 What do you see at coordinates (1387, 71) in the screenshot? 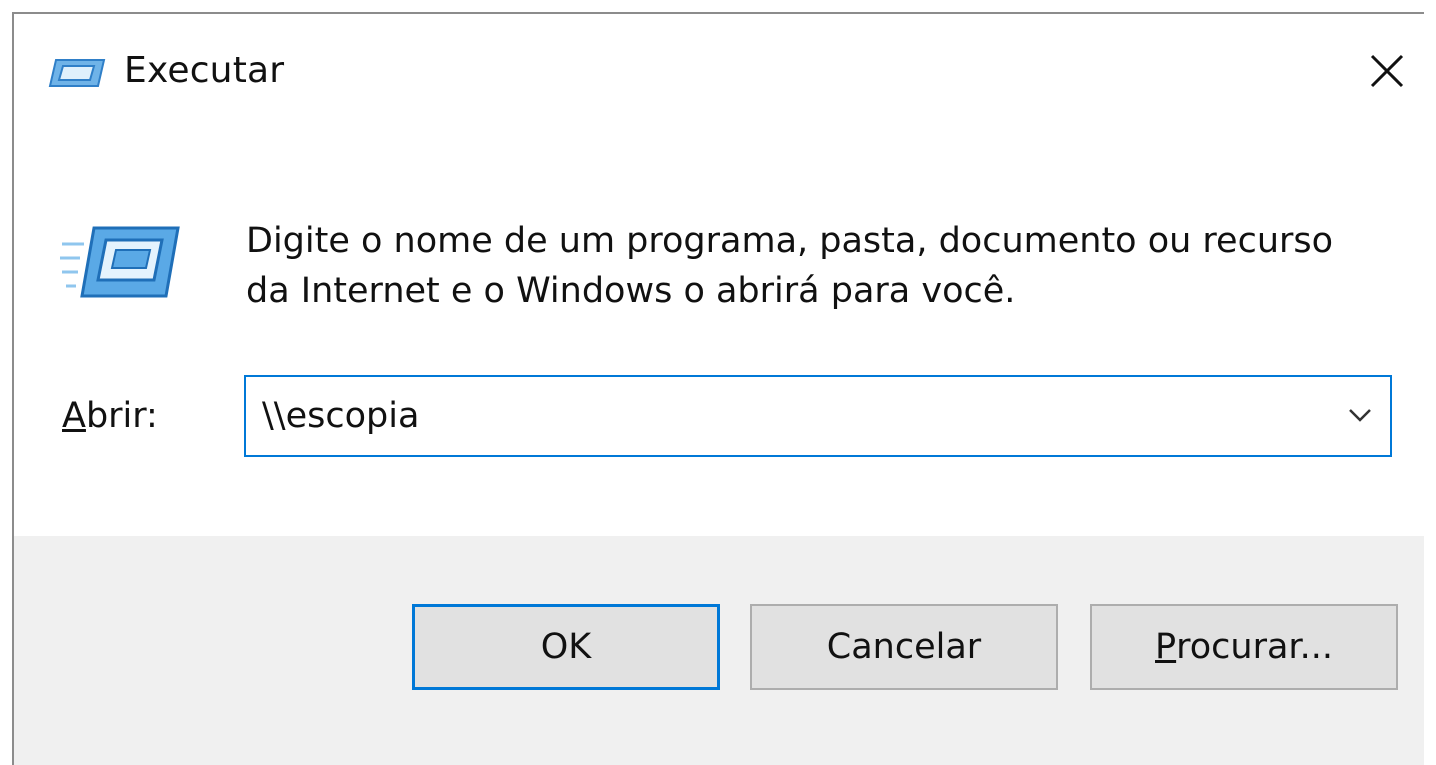
I see `close-icon` at bounding box center [1387, 71].